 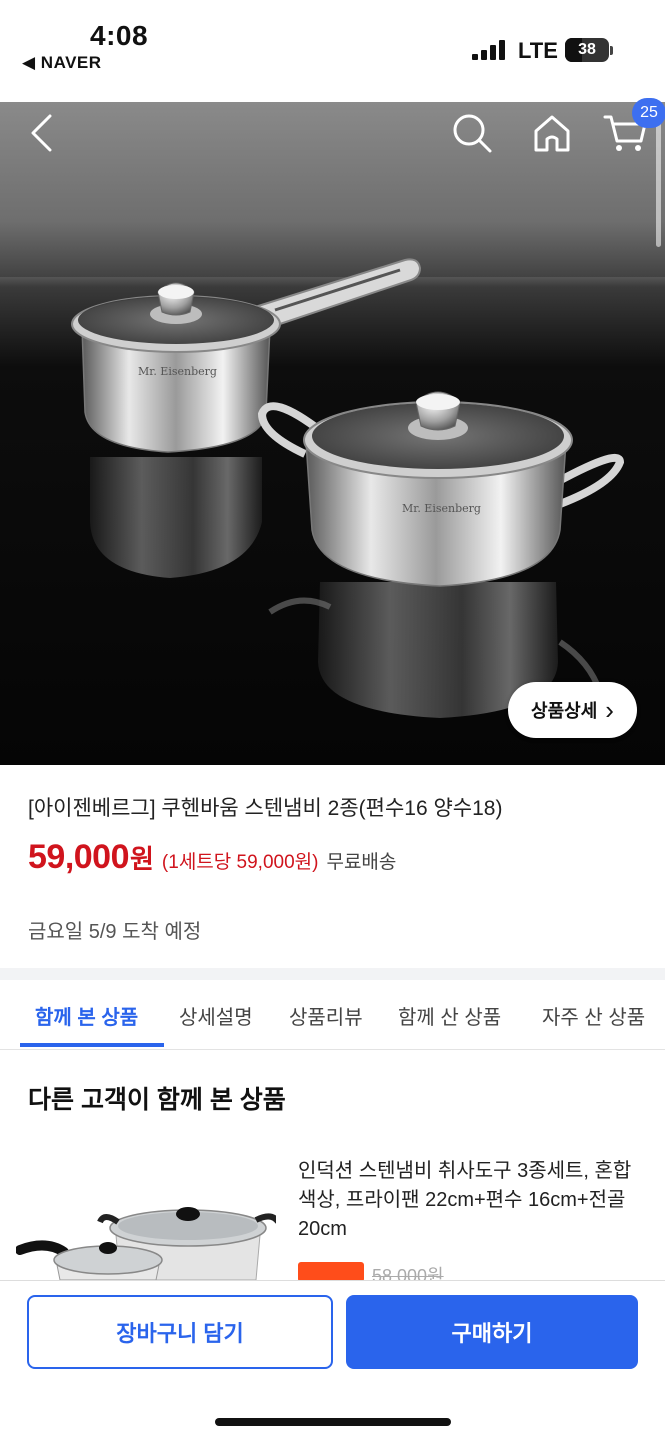 I want to click on tab-reviews: 상품리뷰, so click(x=326, y=1015).